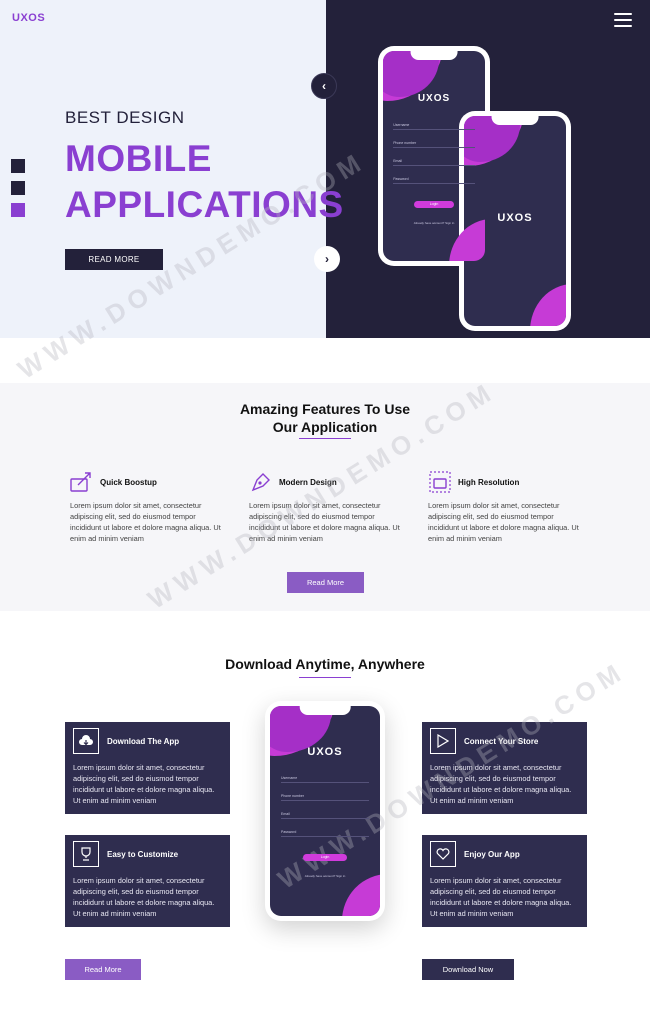  I want to click on download-read-more-button: Read More, so click(103, 969).